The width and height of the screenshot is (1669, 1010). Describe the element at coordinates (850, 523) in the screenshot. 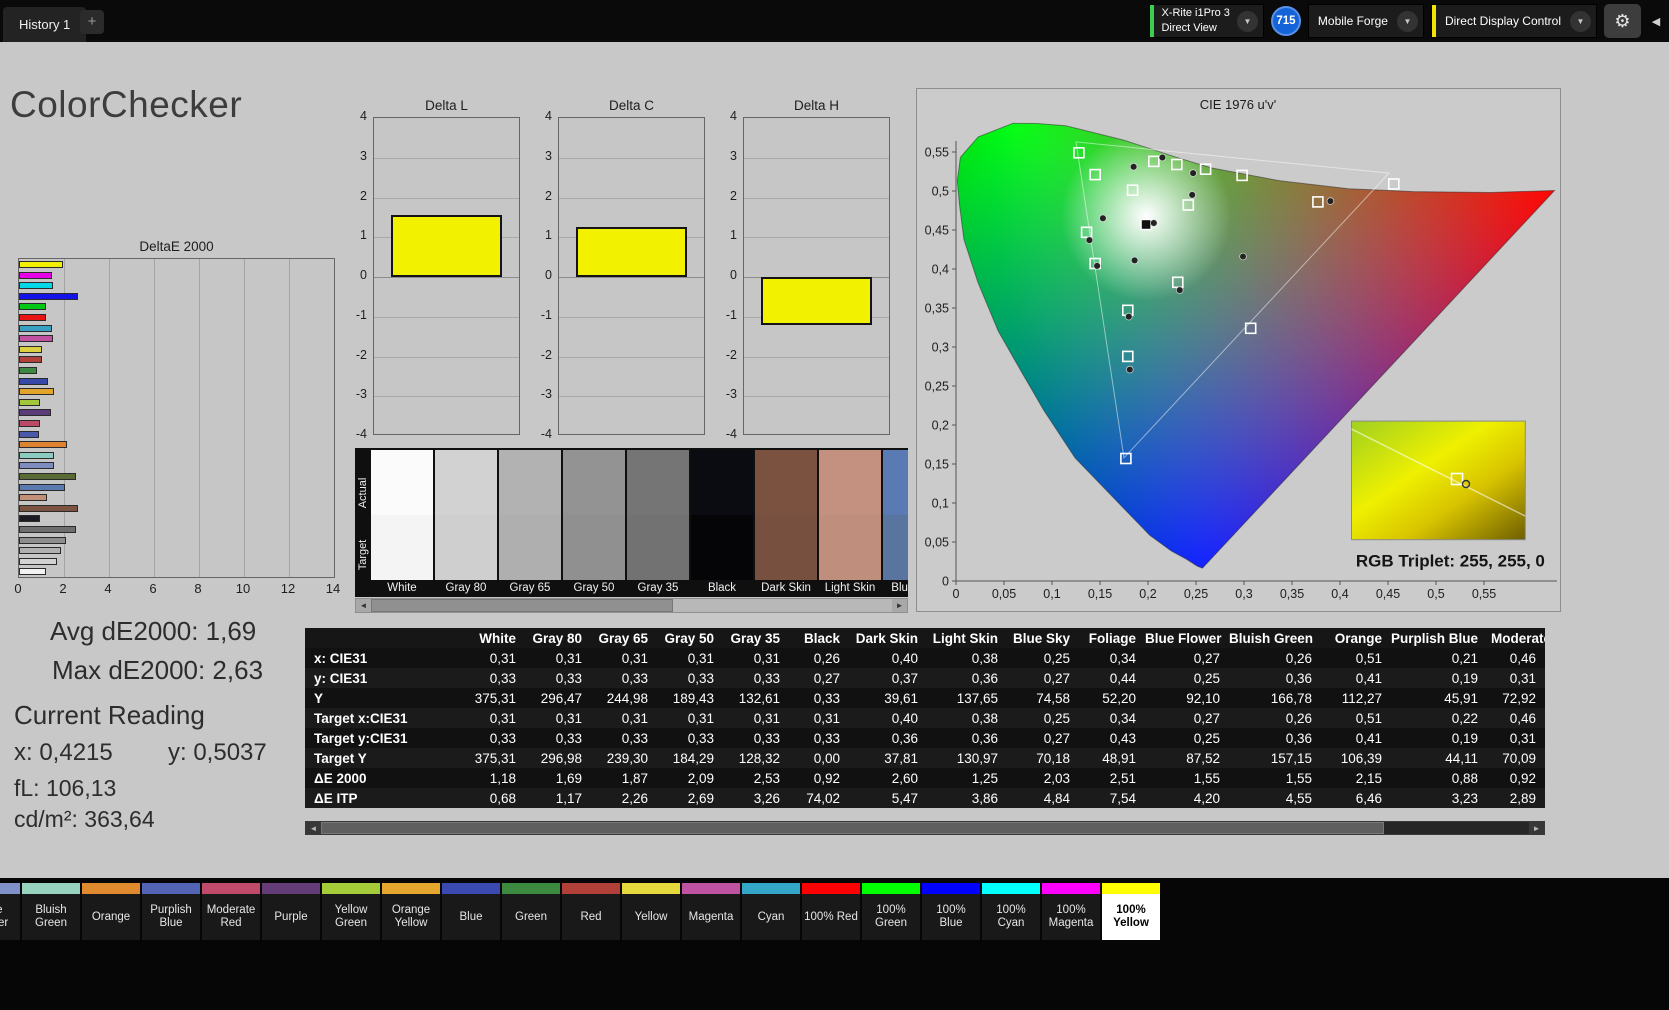

I see `patch-column-light-skin: Light Skin` at that location.